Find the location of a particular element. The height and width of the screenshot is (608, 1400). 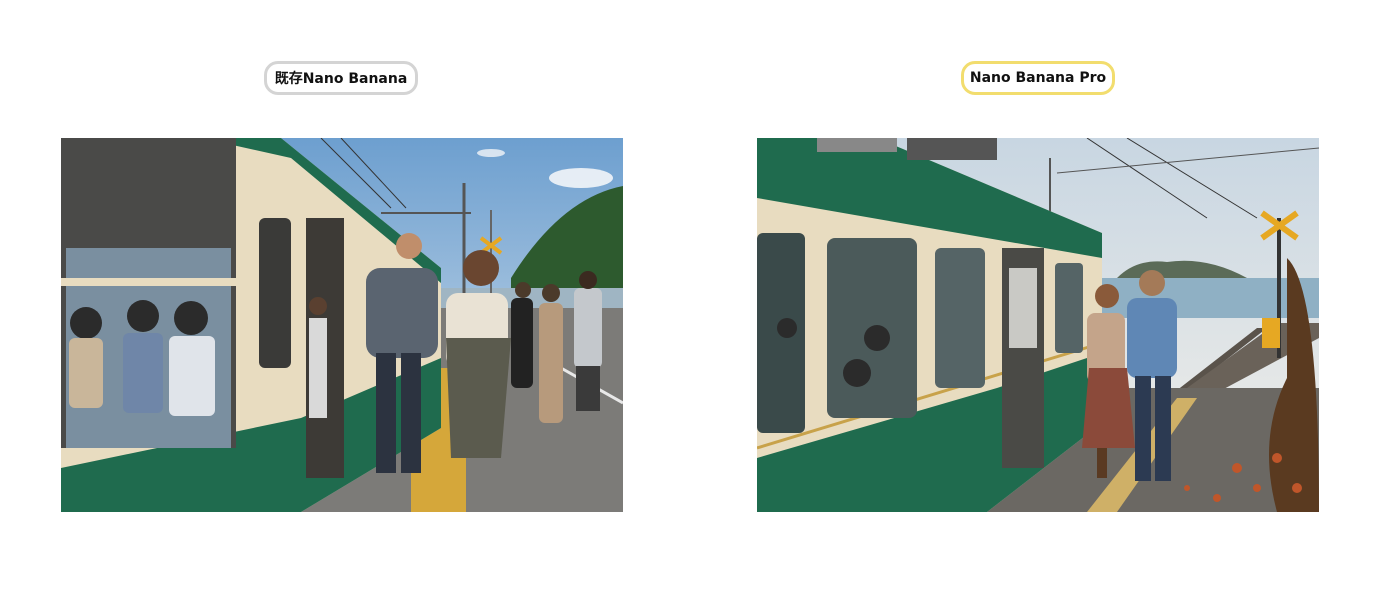

model-label-pro: Nano Banana Pro is located at coordinates (1038, 78).